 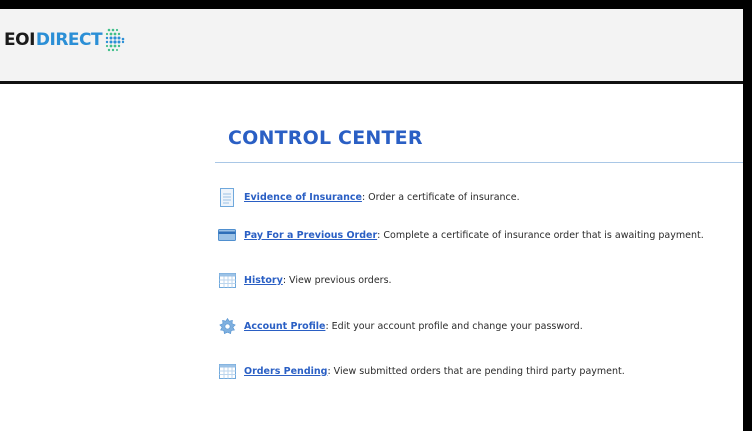 What do you see at coordinates (69, 40) in the screenshot?
I see `logo-text-direct: DIRECT` at bounding box center [69, 40].